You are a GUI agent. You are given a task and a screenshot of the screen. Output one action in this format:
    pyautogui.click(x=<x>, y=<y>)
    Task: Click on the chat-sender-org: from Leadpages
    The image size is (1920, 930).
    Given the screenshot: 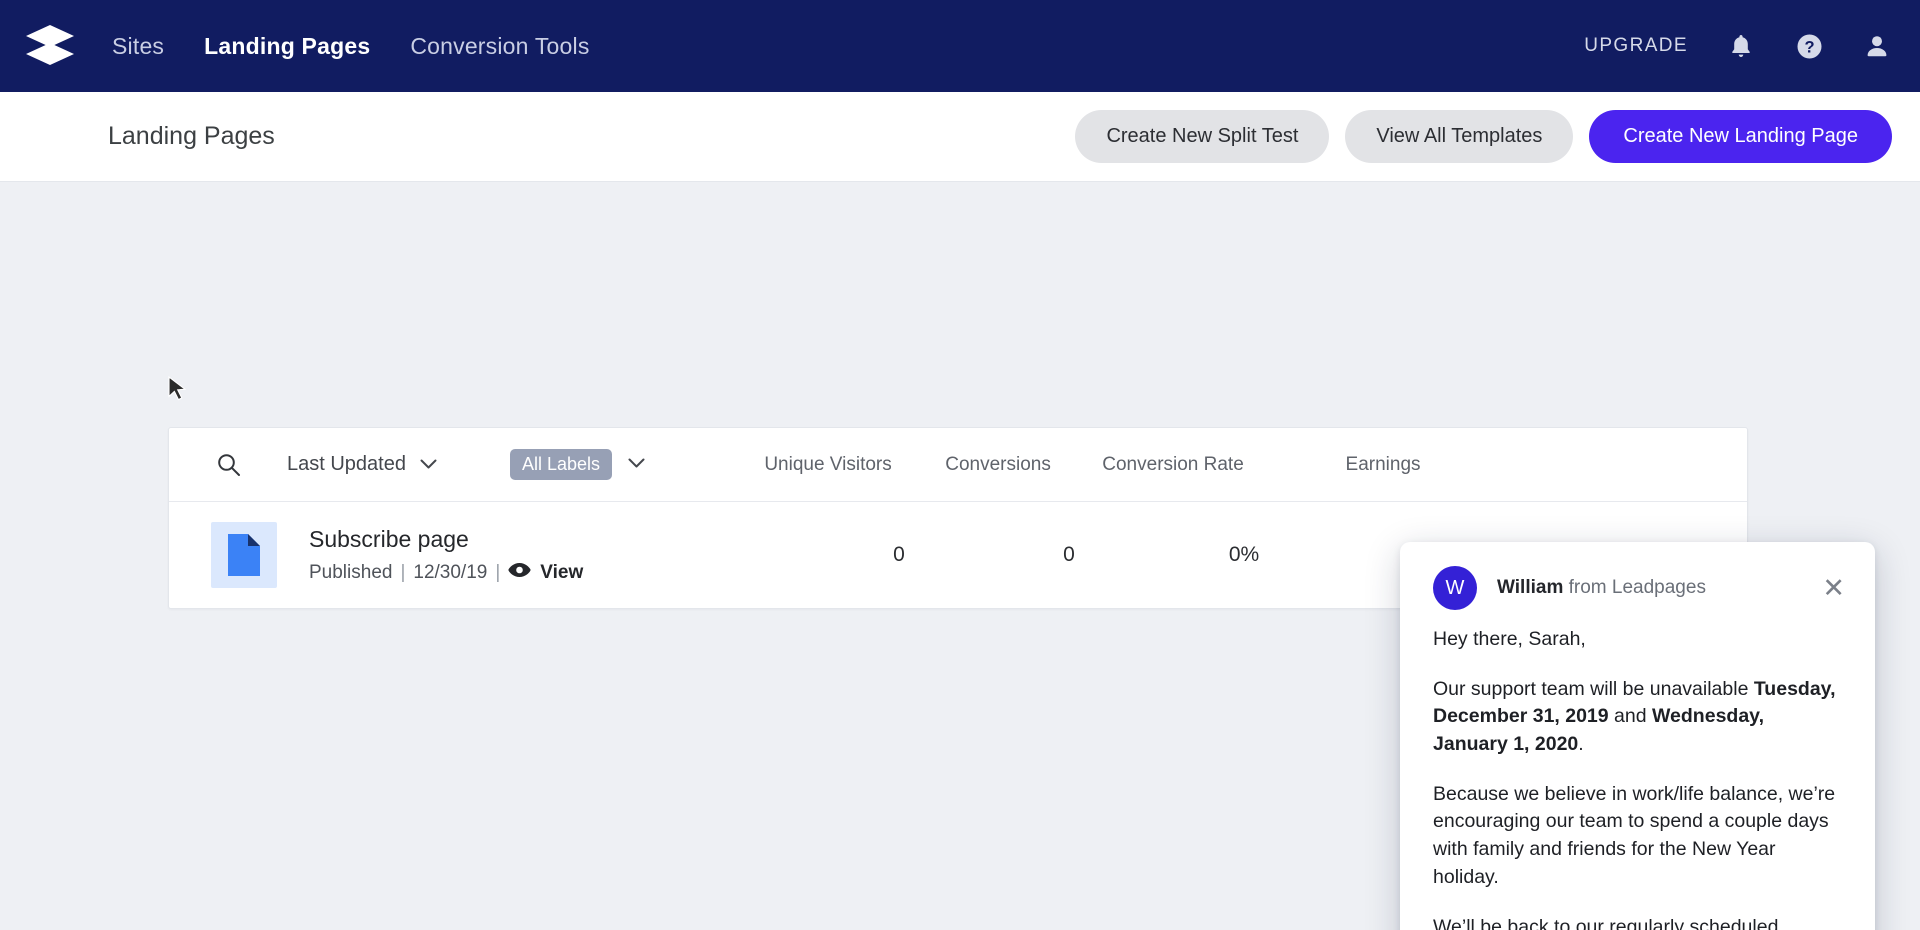 What is the action you would take?
    pyautogui.click(x=1637, y=587)
    